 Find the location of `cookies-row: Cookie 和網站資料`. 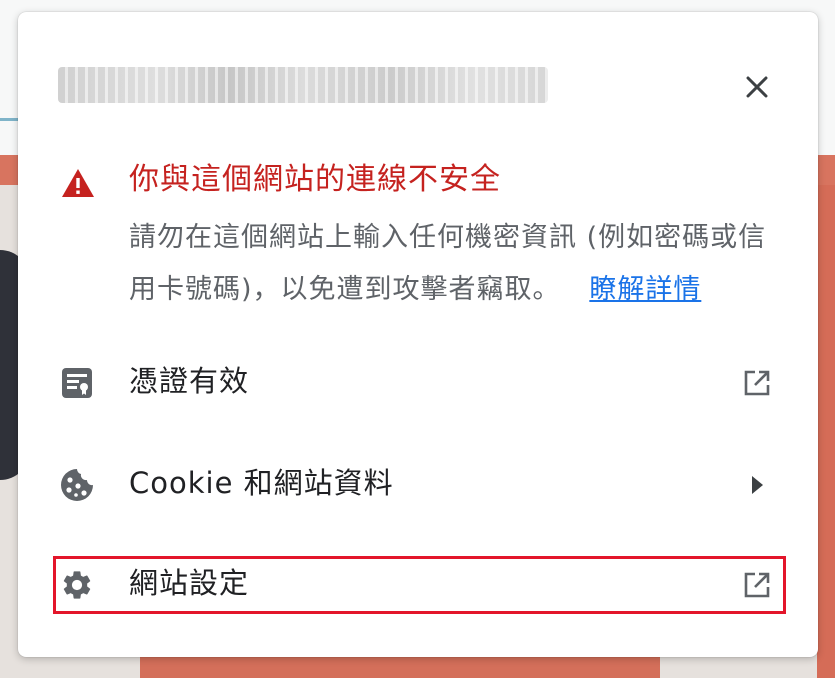

cookies-row: Cookie 和網站資料 is located at coordinates (418, 484).